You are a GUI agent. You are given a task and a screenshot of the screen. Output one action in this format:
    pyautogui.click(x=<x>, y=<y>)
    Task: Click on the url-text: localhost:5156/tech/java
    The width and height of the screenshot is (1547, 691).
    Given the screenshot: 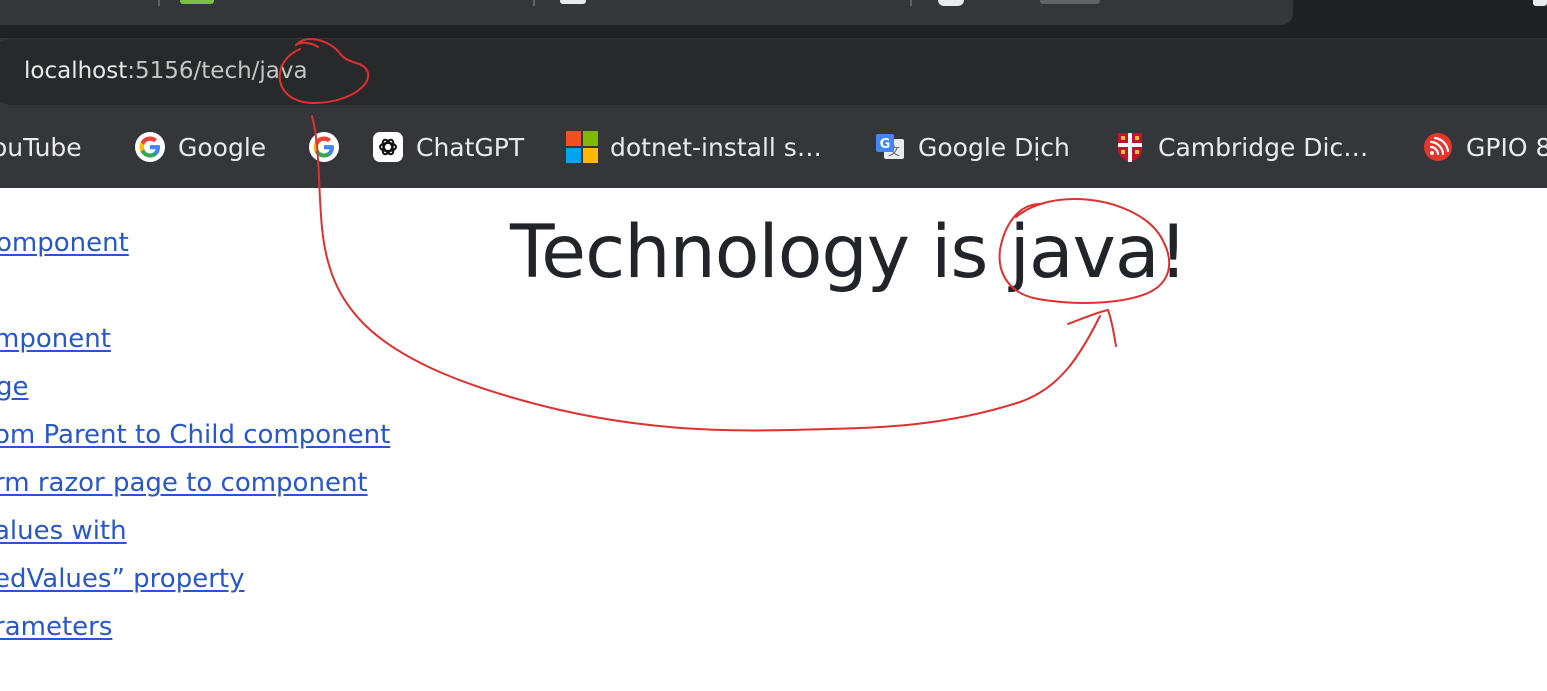 What is the action you would take?
    pyautogui.click(x=166, y=71)
    